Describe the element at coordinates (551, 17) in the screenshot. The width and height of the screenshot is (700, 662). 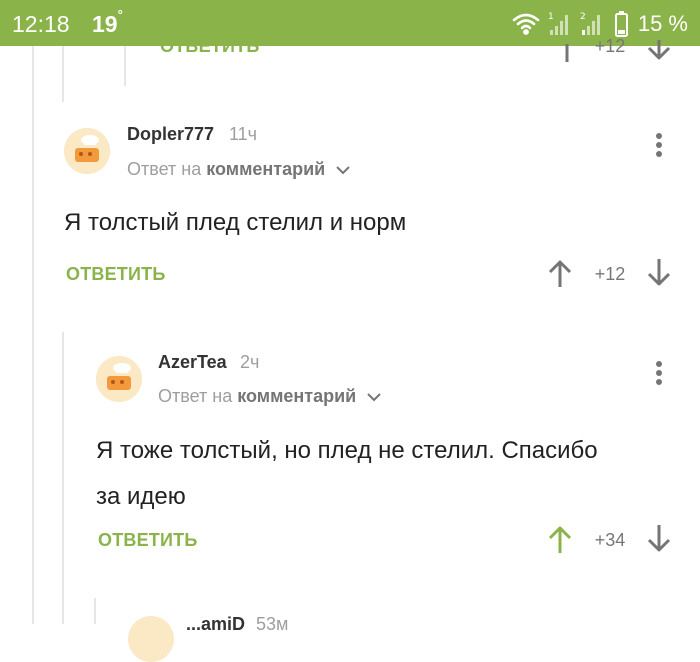
I see `svg-text: 1` at that location.